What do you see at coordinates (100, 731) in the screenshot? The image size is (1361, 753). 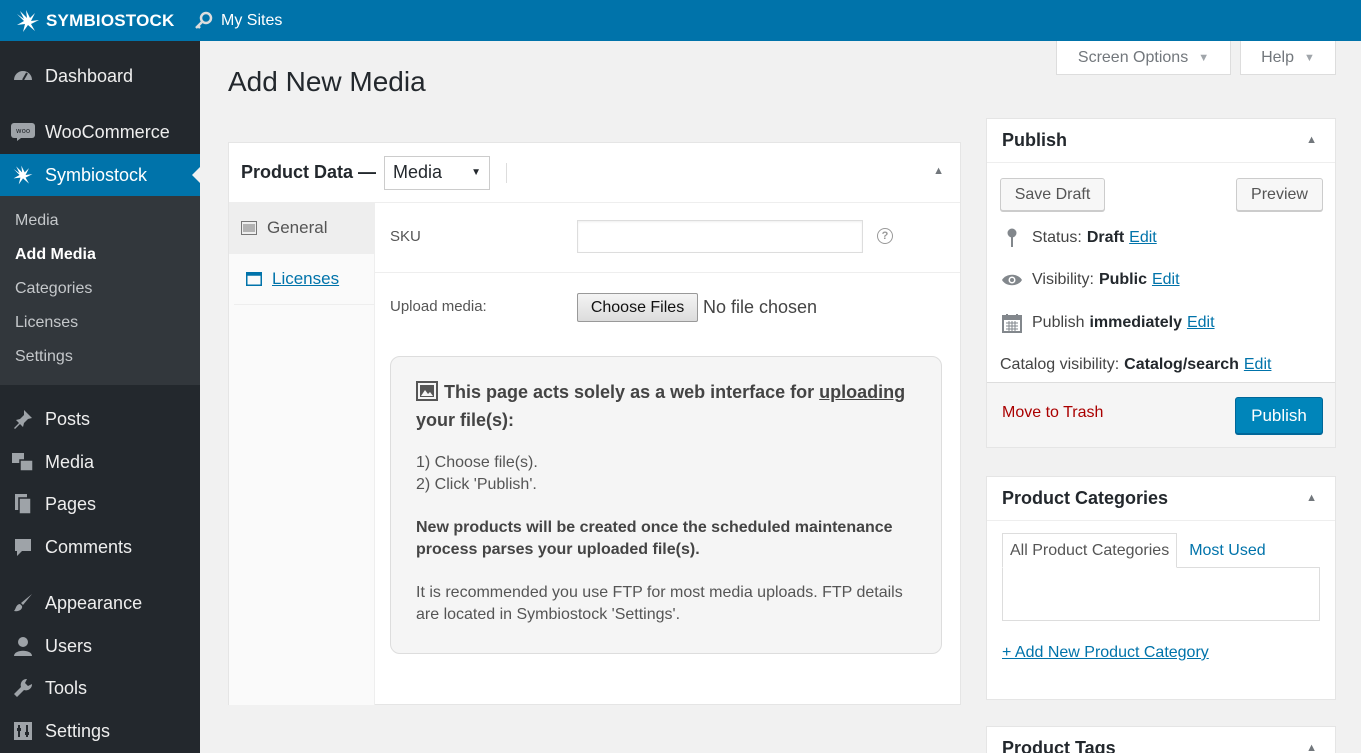 I see `sidebar-item-settings: Settings` at bounding box center [100, 731].